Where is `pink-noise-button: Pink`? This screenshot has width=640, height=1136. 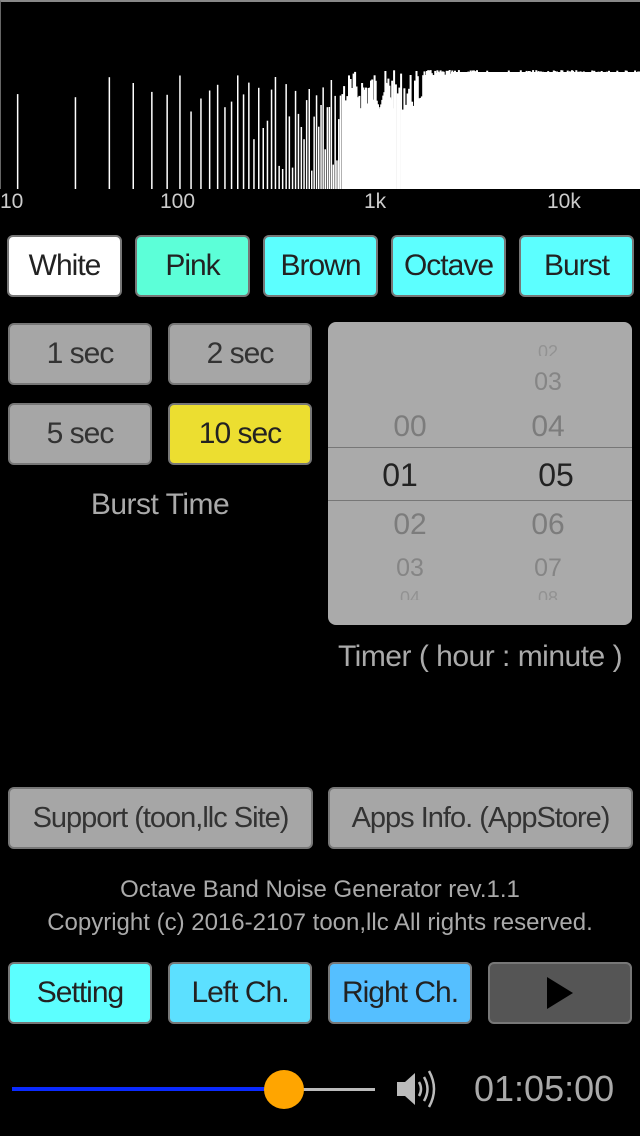
pink-noise-button: Pink is located at coordinates (192, 266).